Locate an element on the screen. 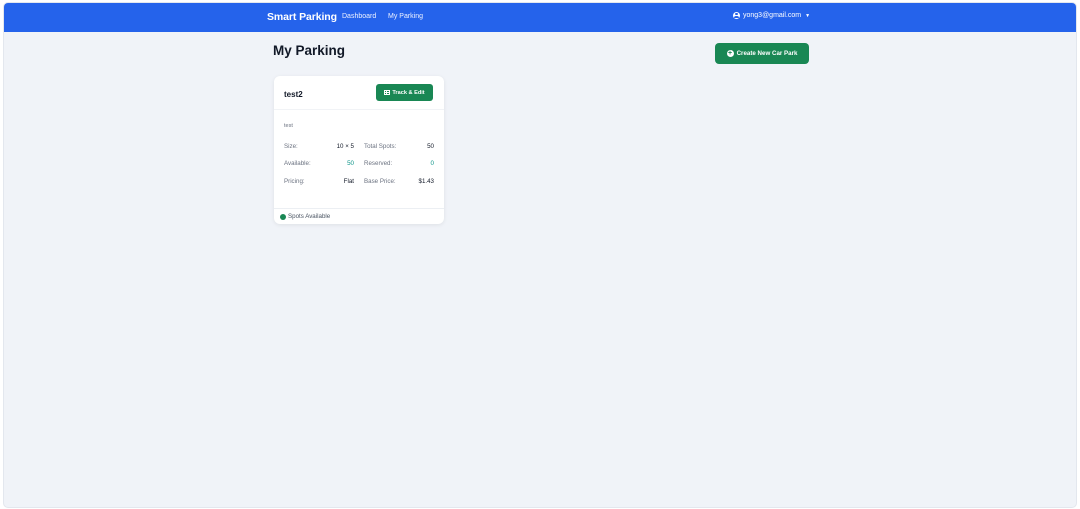  user-menu: yong3@gmail.com ▼ is located at coordinates (771, 15).